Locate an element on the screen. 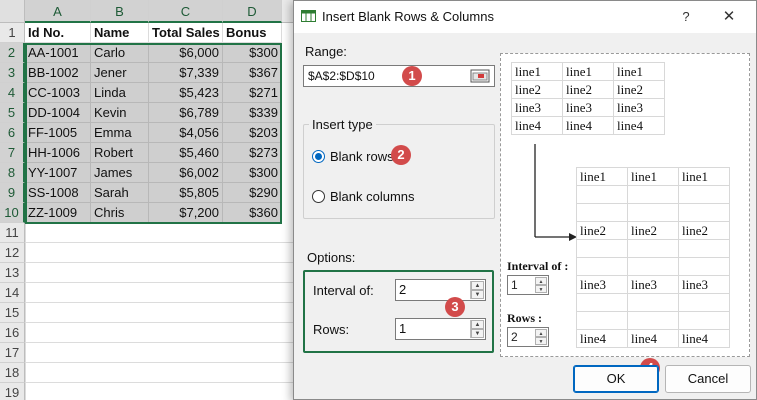  rows-value: 1 is located at coordinates (403, 328).